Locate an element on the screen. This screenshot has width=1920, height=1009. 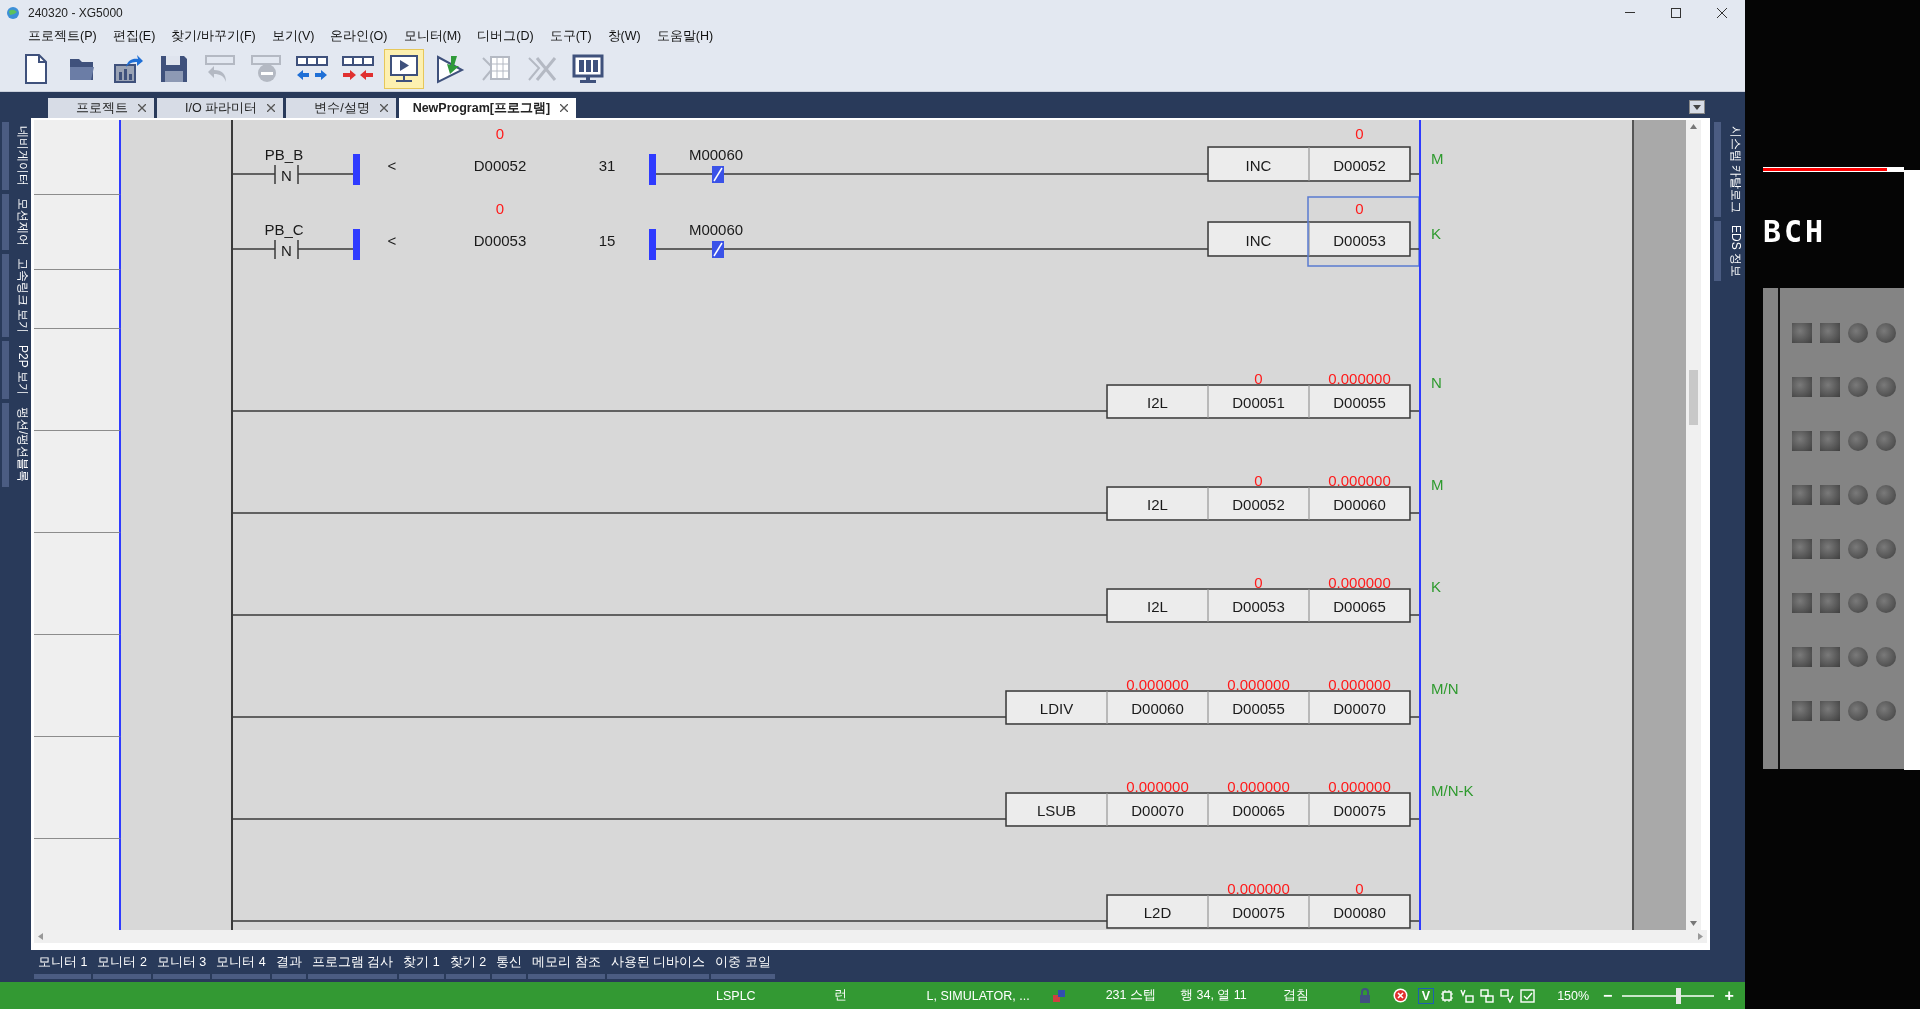
link-icon is located at coordinates (1487, 995).